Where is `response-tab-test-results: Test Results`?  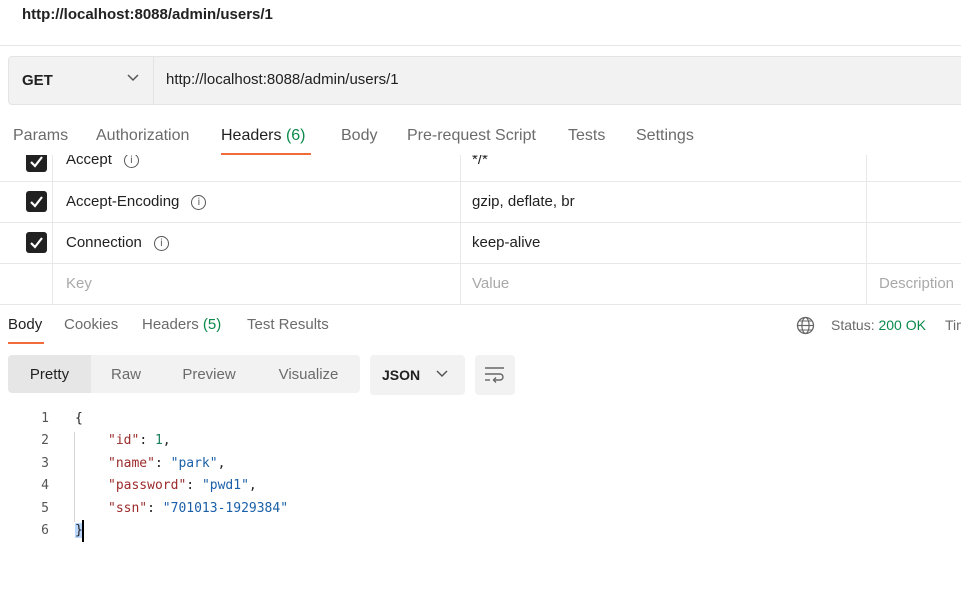
response-tab-test-results: Test Results is located at coordinates (288, 324).